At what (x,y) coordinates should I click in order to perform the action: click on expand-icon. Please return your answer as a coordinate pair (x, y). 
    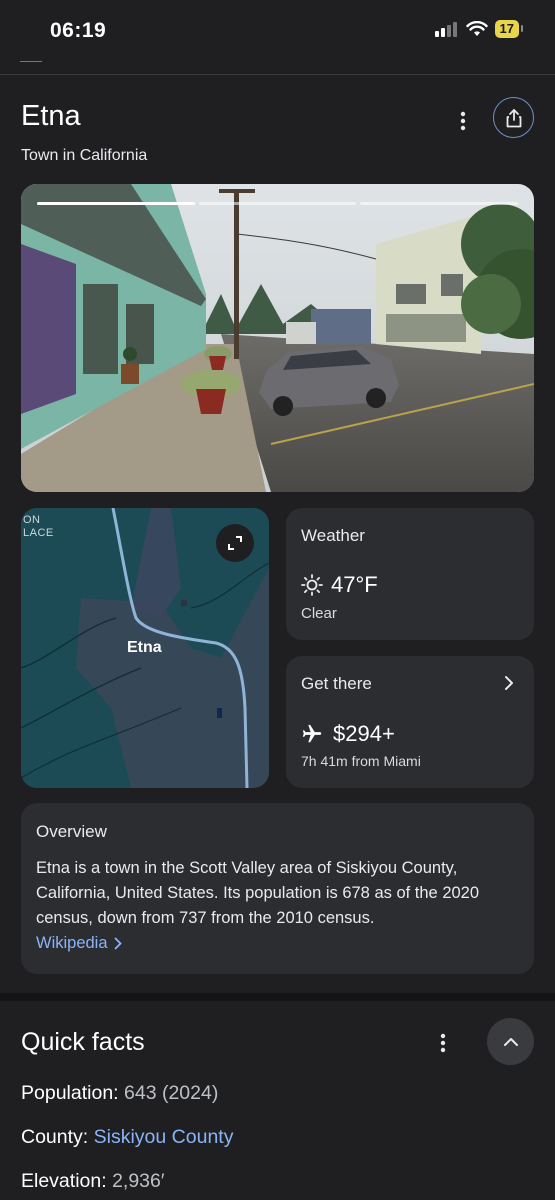
    Looking at the image, I should click on (235, 543).